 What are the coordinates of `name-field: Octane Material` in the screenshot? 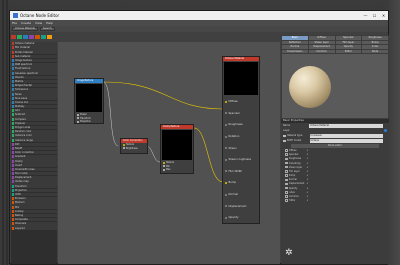 It's located at (346, 126).